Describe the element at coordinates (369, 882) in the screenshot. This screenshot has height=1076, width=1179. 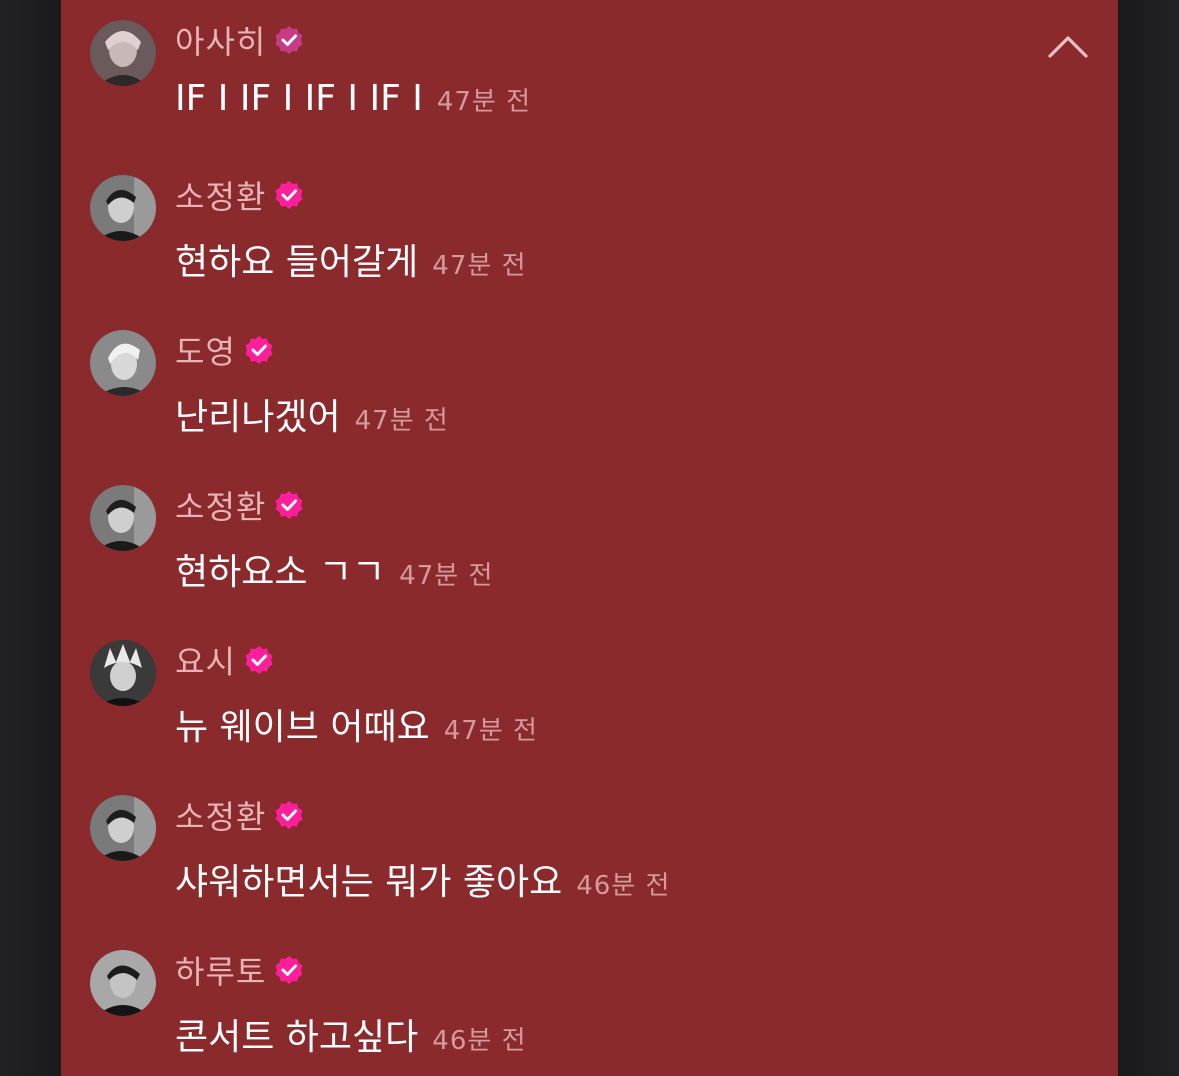
I see `message-text: 샤워하면서는 뭐가 좋아요` at that location.